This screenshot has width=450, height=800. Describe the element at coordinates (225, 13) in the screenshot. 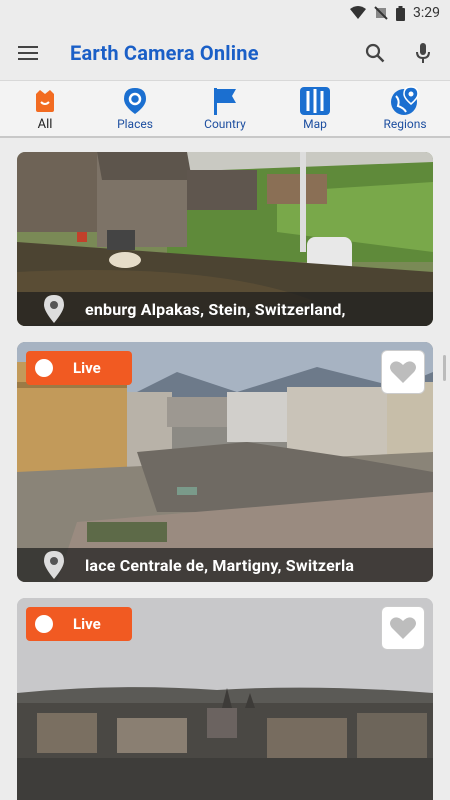

I see `status-bar: 3:29` at that location.